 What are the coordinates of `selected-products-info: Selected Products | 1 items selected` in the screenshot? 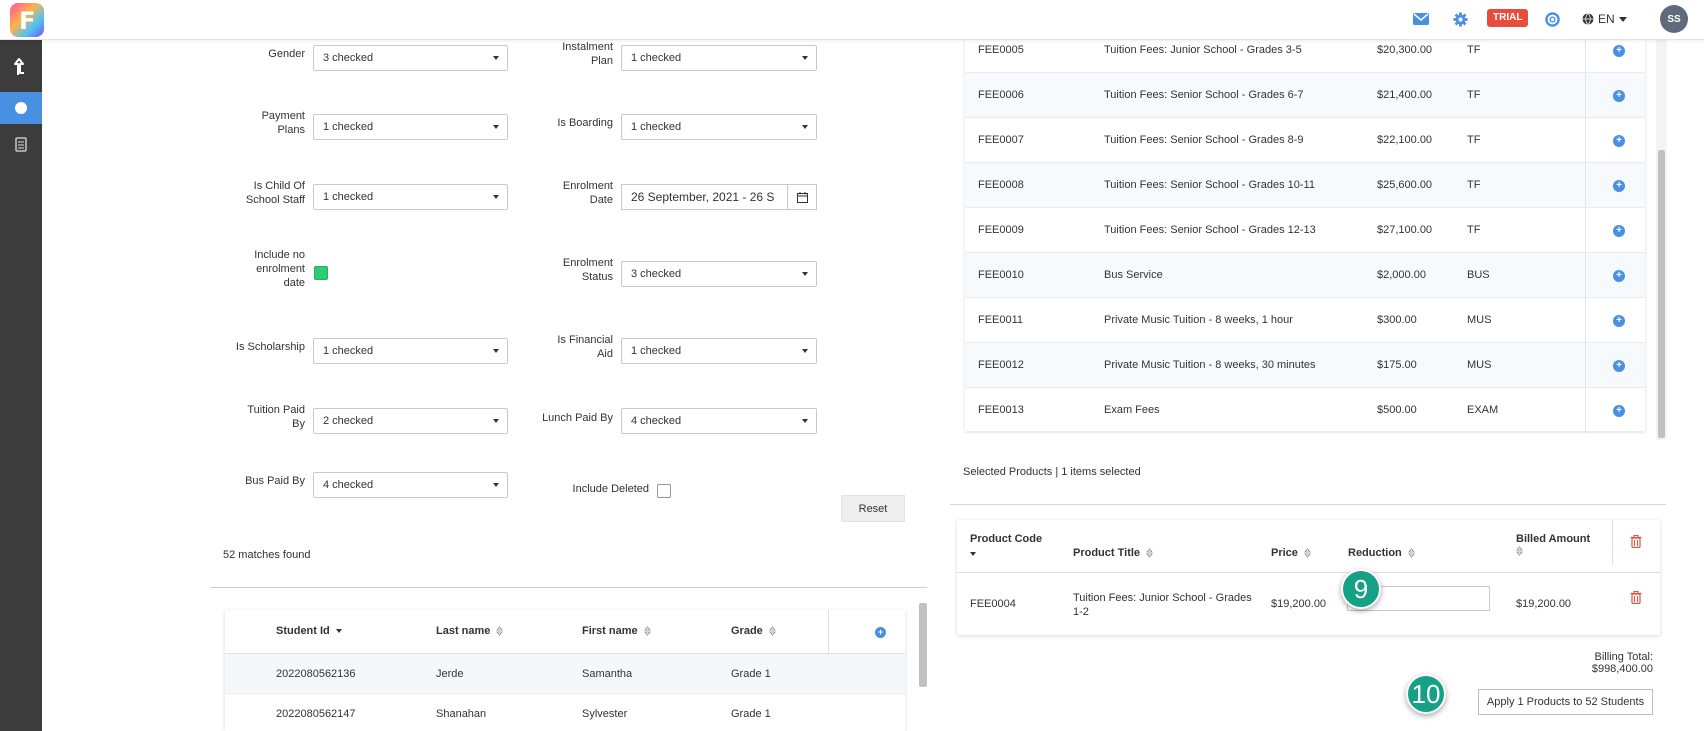 It's located at (1052, 472).